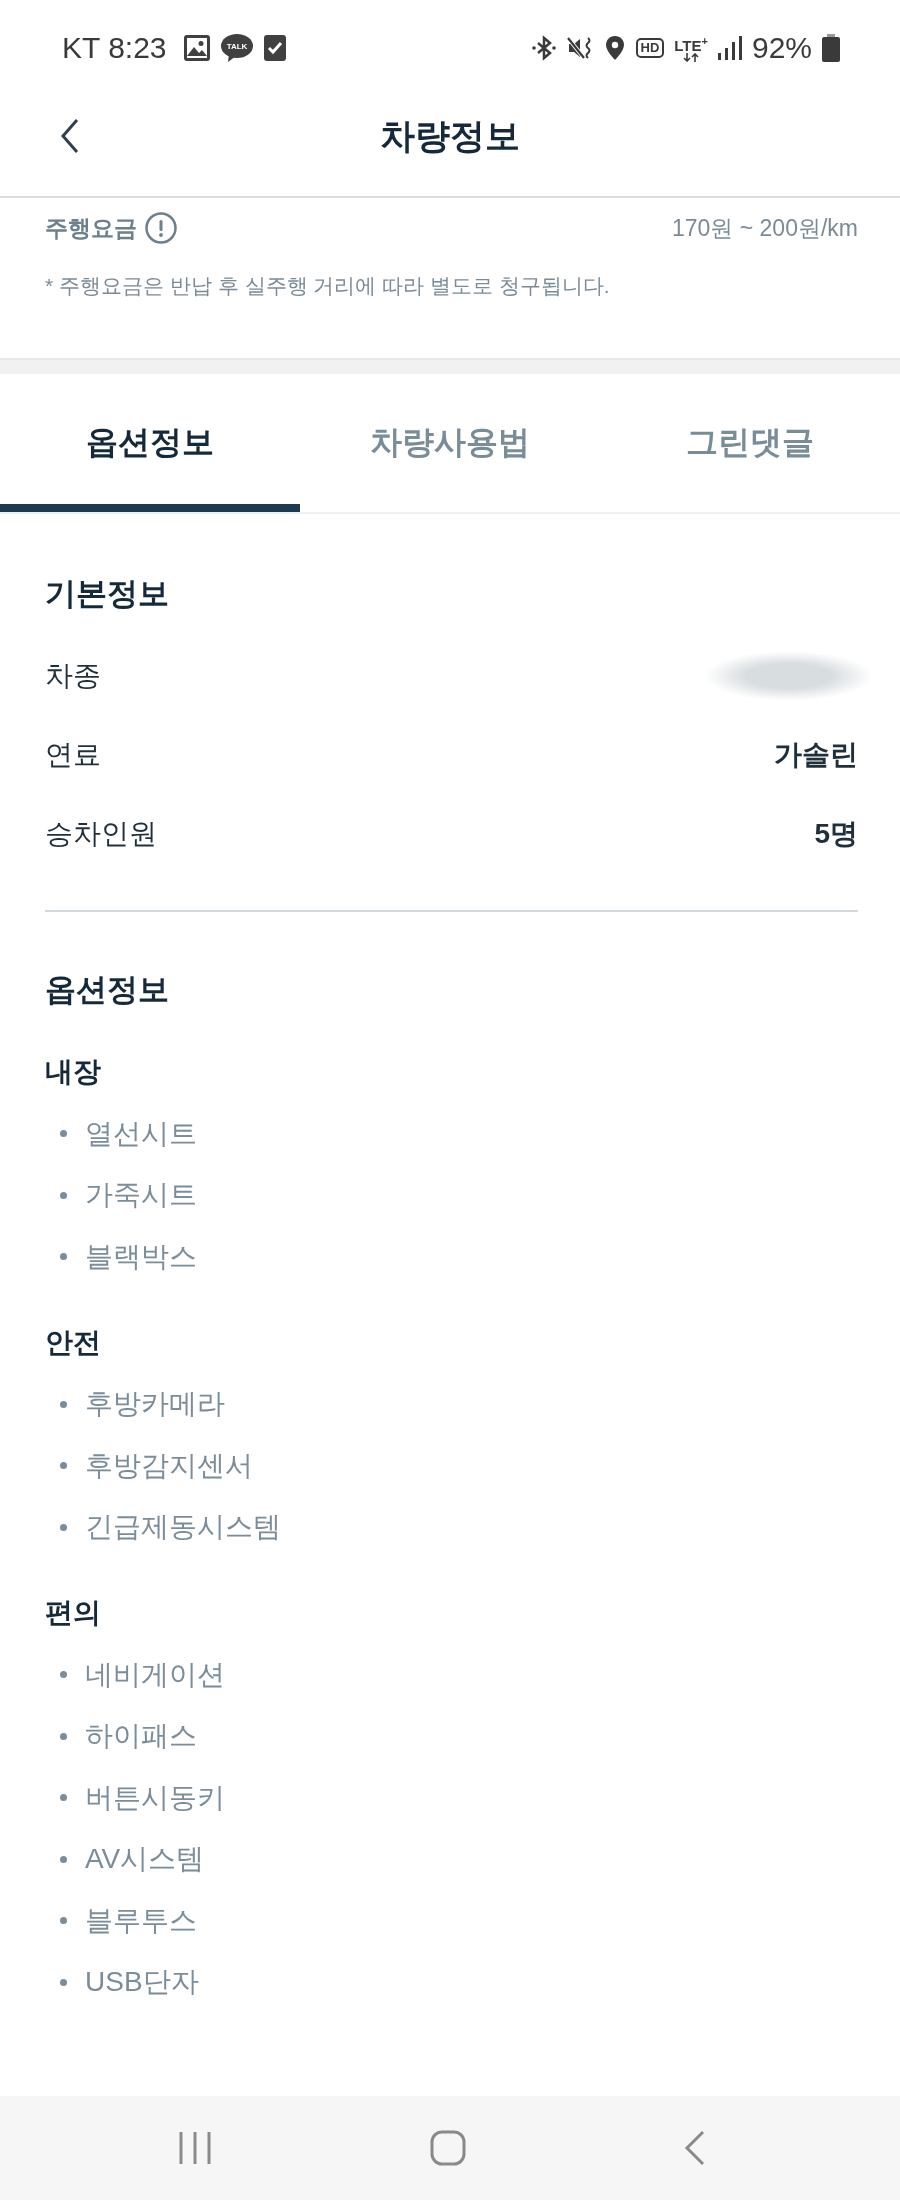 This screenshot has height=2200, width=900. Describe the element at coordinates (73, 1613) in the screenshot. I see `group-heading: 편의` at that location.